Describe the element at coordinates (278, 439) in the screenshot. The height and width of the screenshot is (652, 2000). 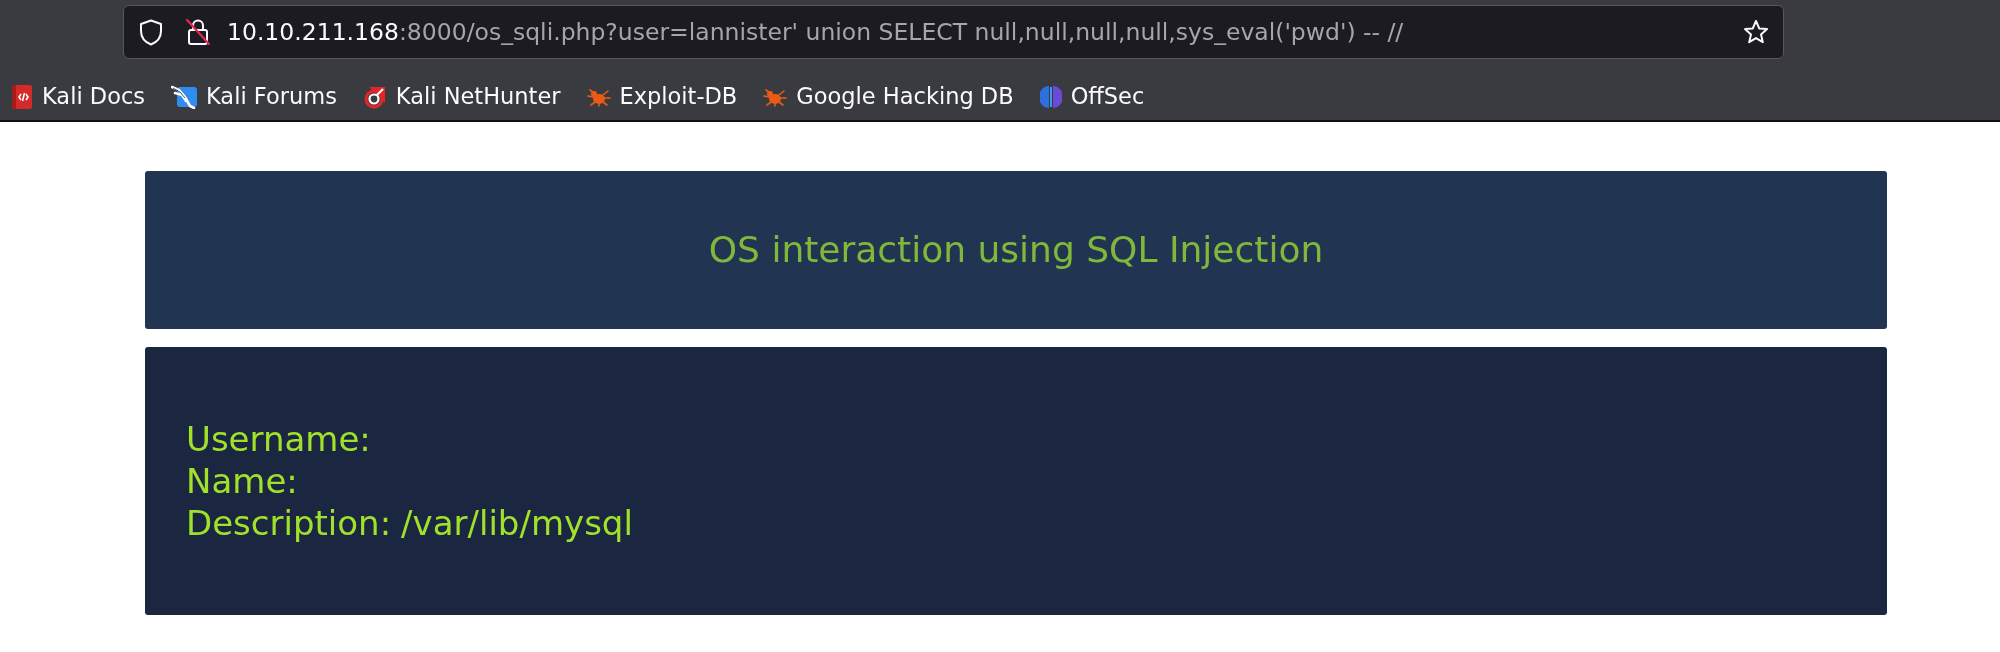
I see `field-label: Username:` at that location.